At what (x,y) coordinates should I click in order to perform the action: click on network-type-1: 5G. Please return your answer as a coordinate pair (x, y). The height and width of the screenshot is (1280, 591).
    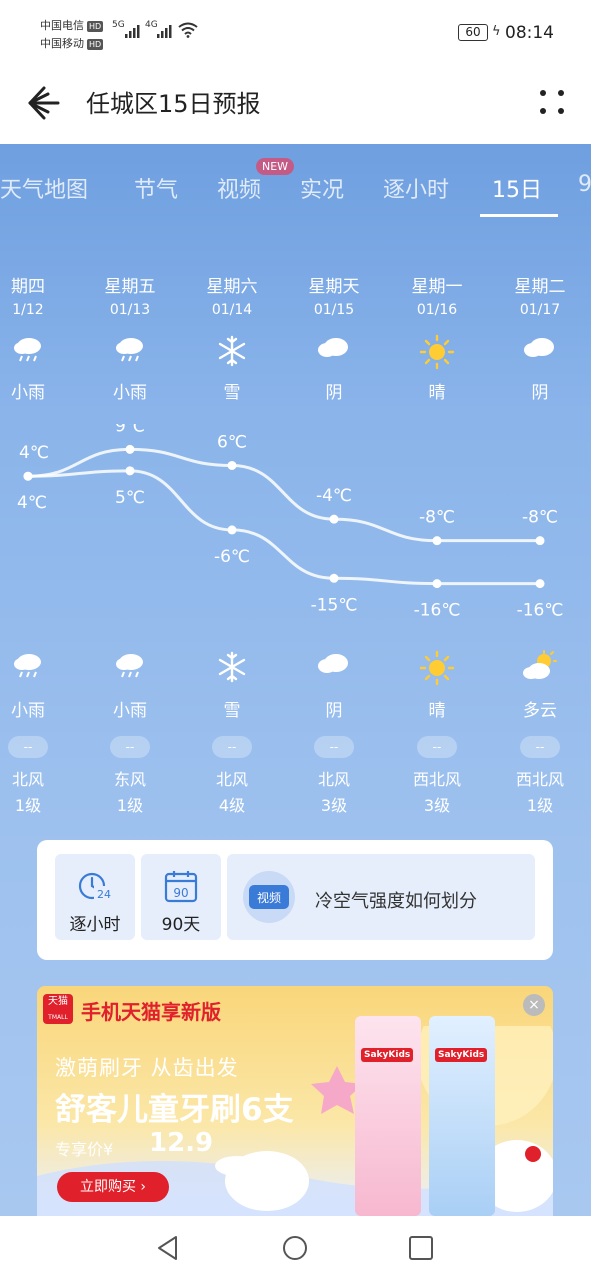
    Looking at the image, I should click on (118, 25).